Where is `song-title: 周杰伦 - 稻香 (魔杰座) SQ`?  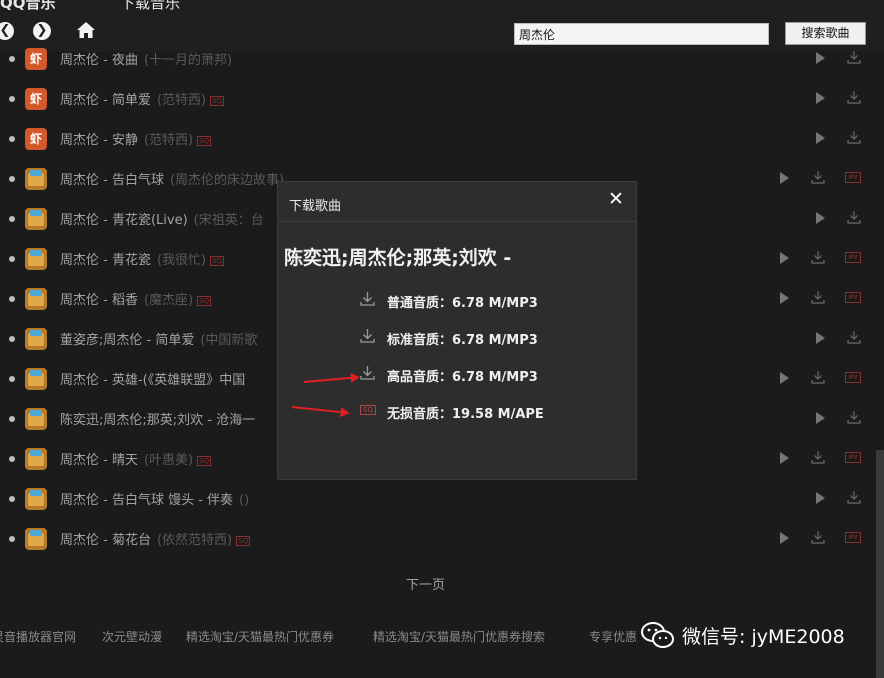
song-title: 周杰伦 - 稻香 (魔杰座) SQ is located at coordinates (136, 298).